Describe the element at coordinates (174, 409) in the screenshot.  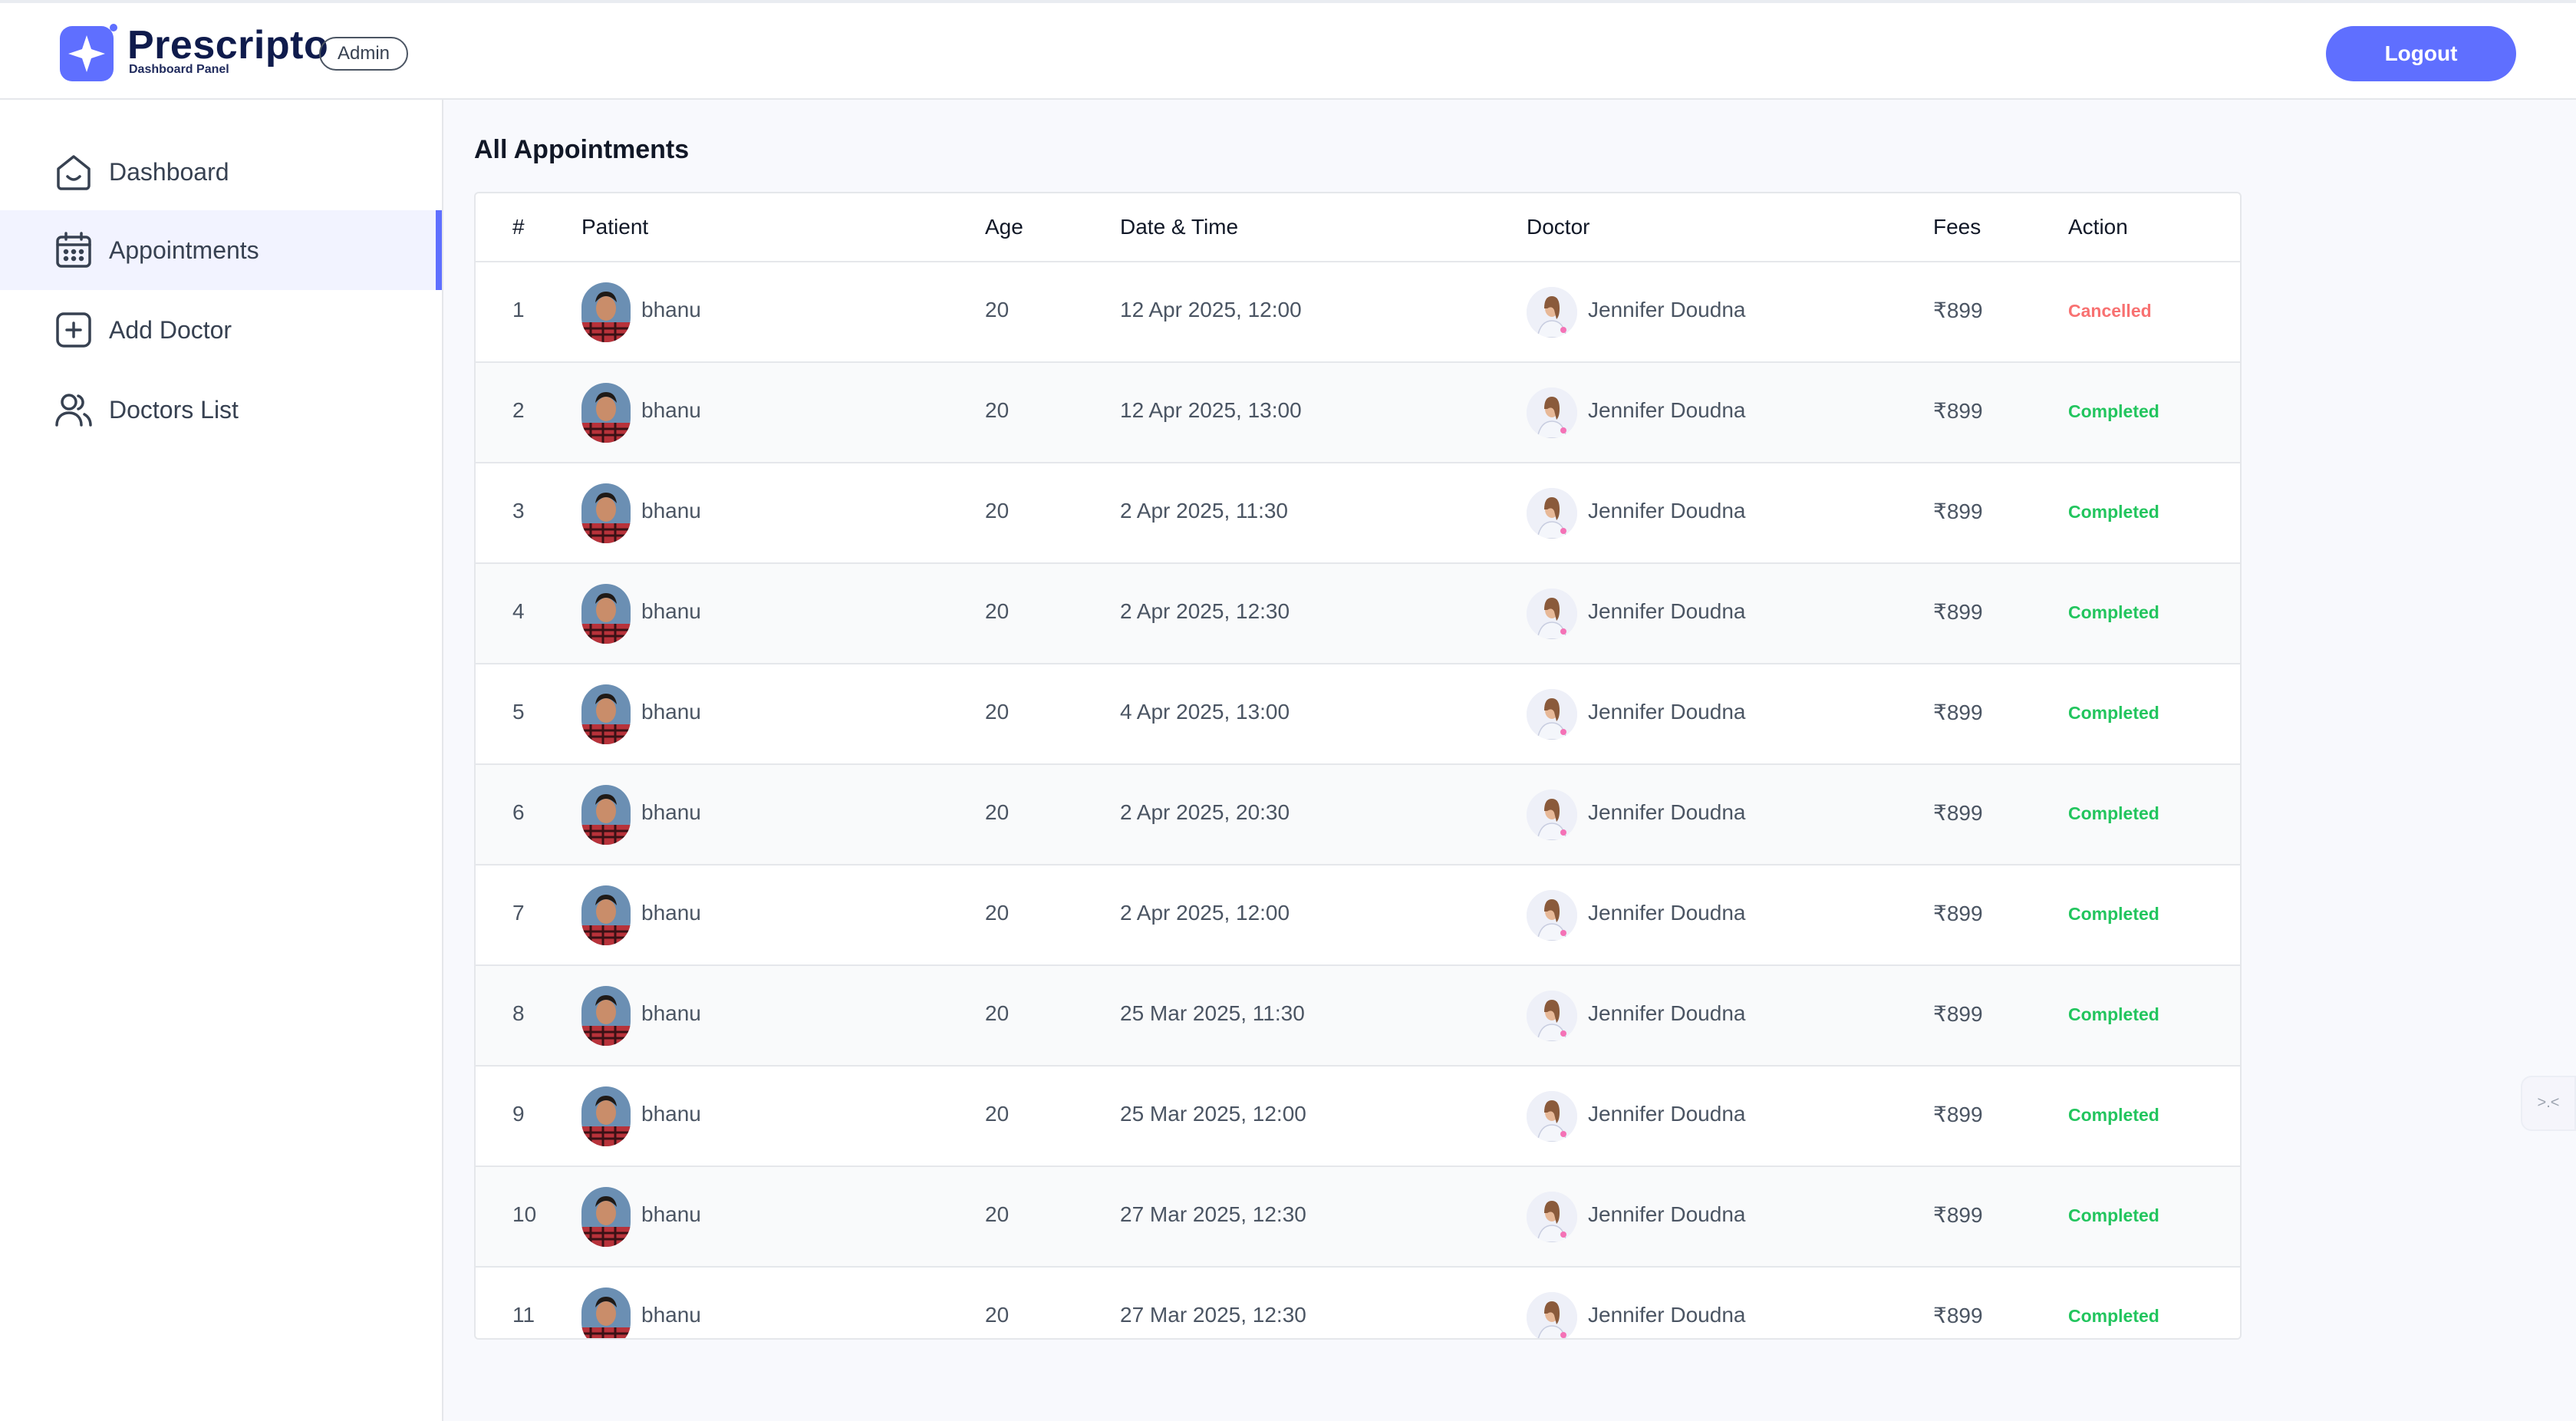
I see `sidebar-item-label: Doctors List` at that location.